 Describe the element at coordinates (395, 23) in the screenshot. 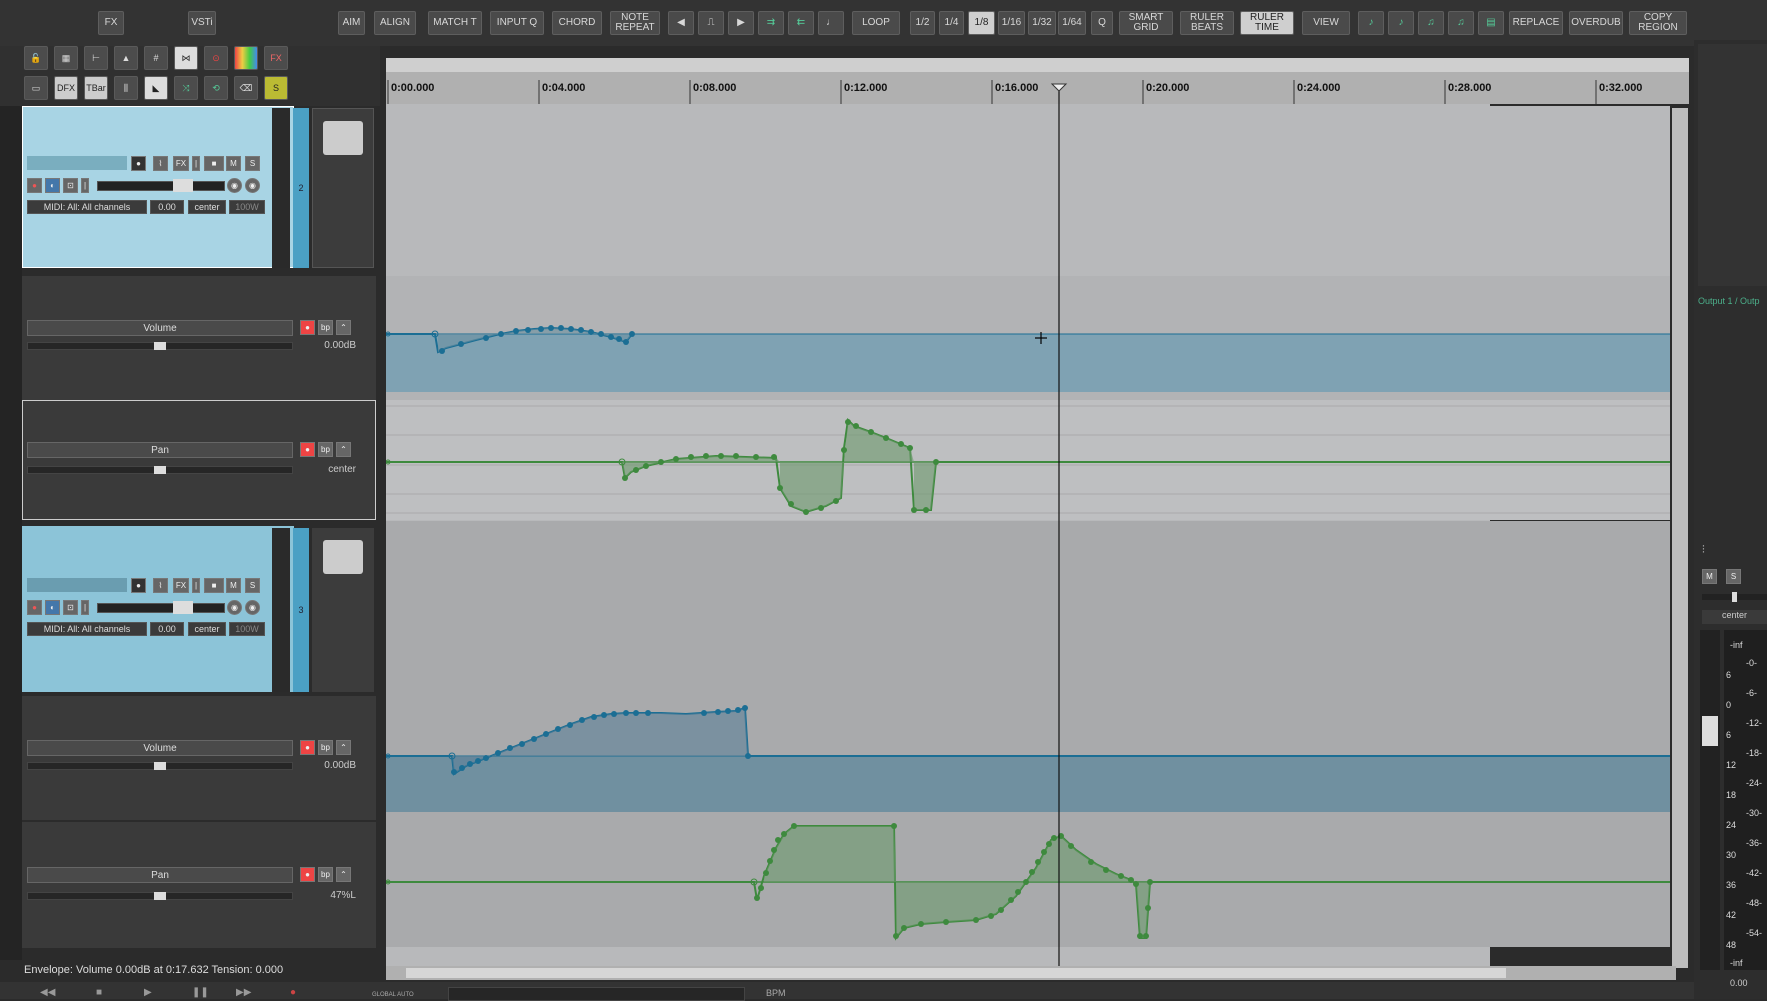

I see `align-button: ALIGN` at that location.